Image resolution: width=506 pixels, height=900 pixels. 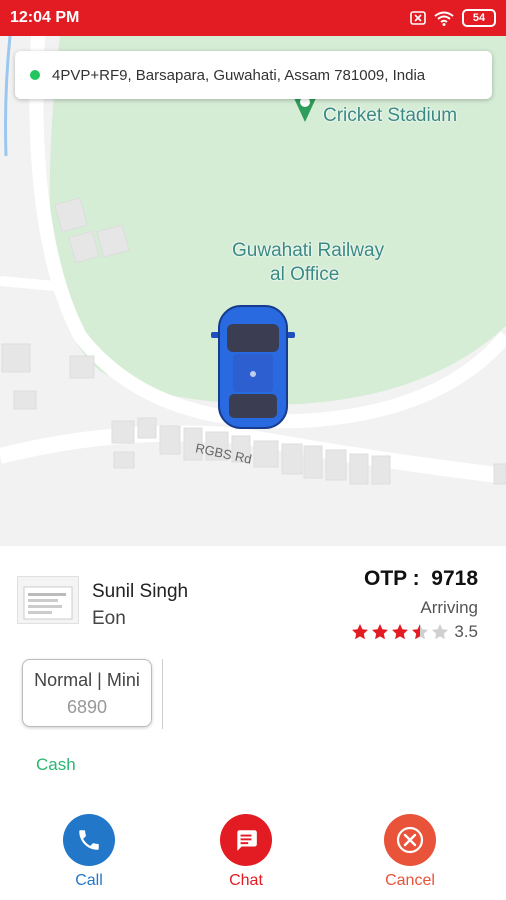 I want to click on driver-rating: 3.5, so click(x=414, y=632).